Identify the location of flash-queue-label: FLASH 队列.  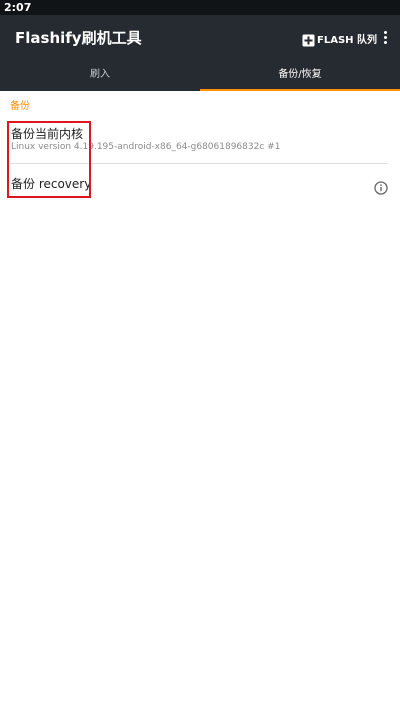
(347, 40).